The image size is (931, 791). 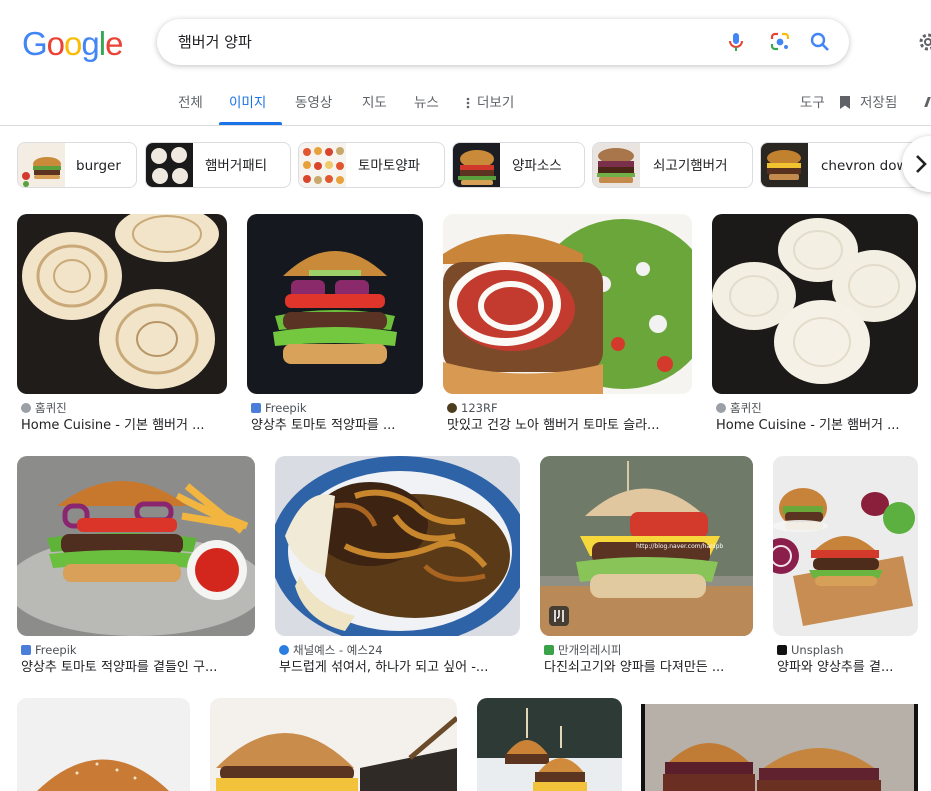 What do you see at coordinates (236, 166) in the screenshot?
I see `chip-label: 햄버거패티` at bounding box center [236, 166].